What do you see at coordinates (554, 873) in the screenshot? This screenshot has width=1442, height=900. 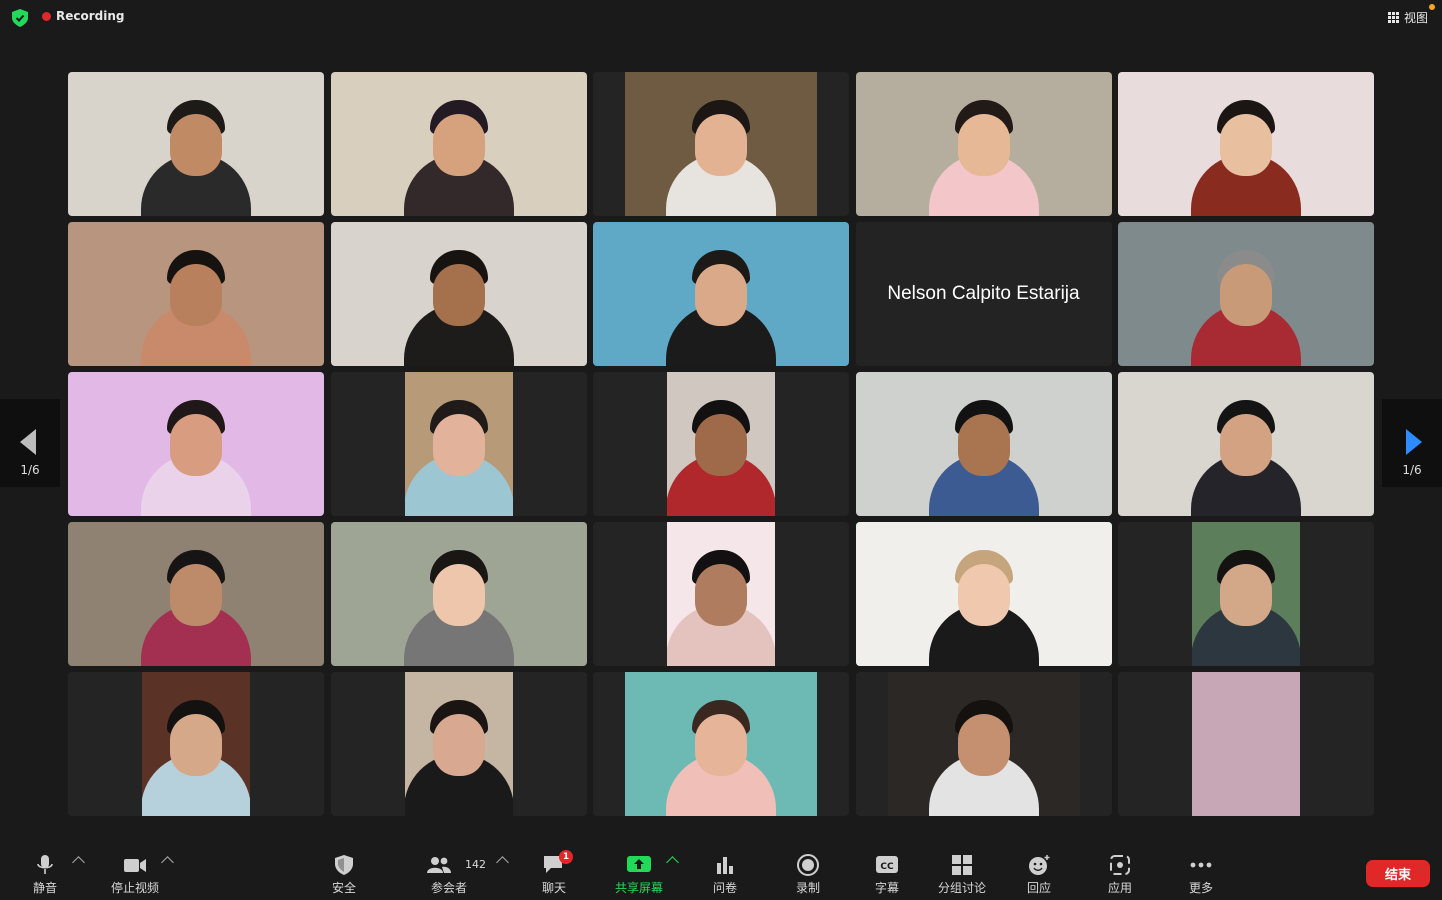 I see `chat-button: 1 聊天` at bounding box center [554, 873].